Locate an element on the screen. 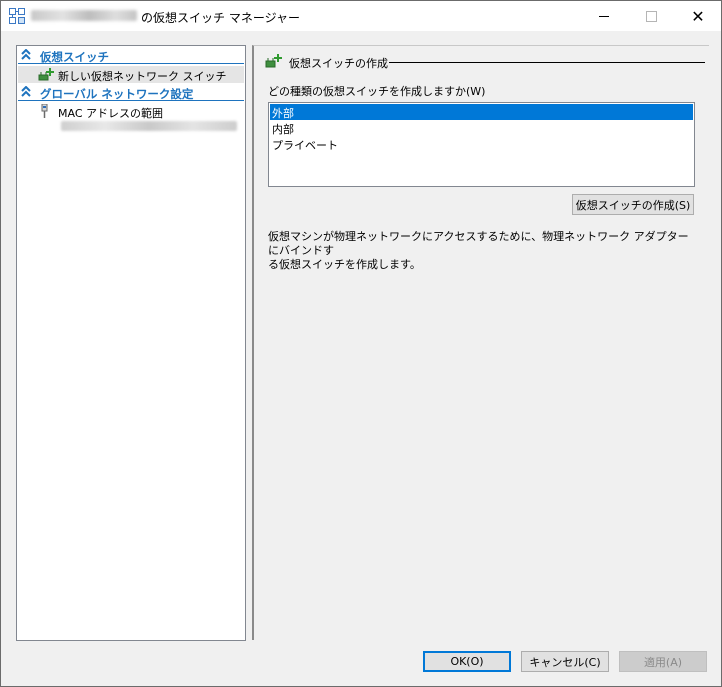  section-label: 仮想スイッチ is located at coordinates (74, 57).